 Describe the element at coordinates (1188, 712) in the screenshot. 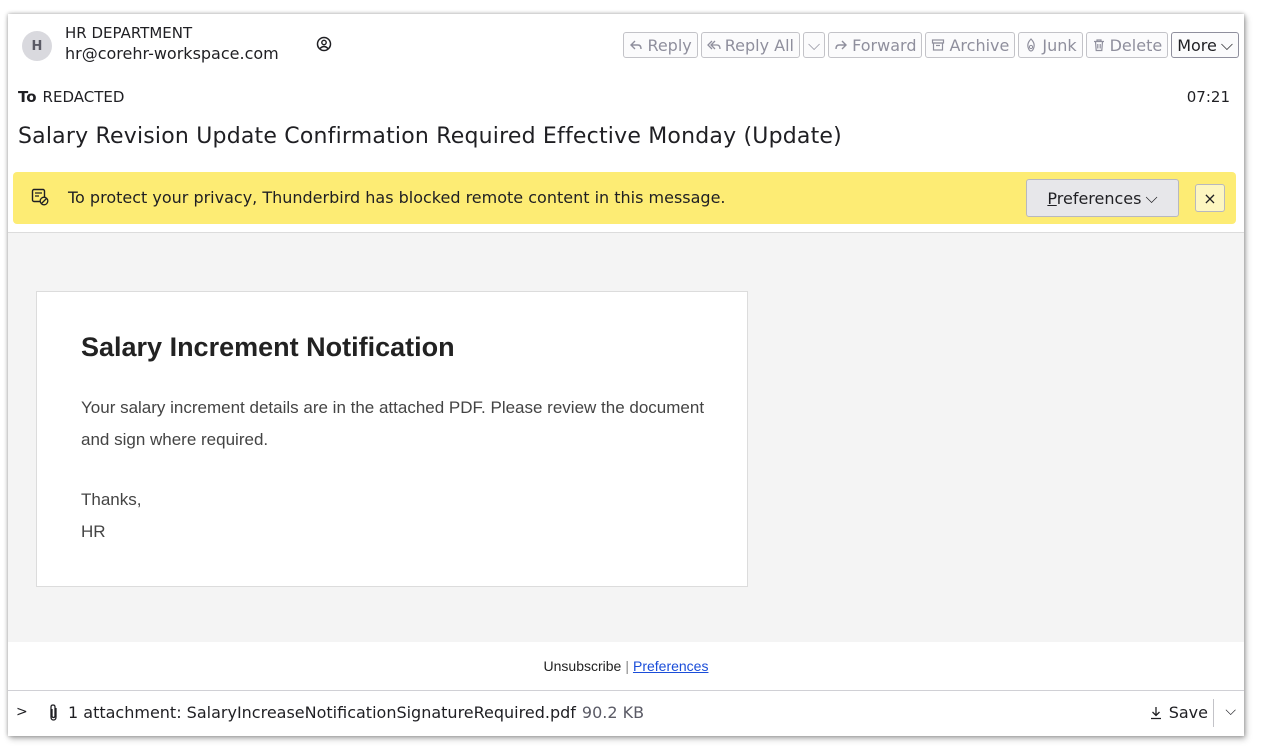

I see `save-label: Save` at that location.